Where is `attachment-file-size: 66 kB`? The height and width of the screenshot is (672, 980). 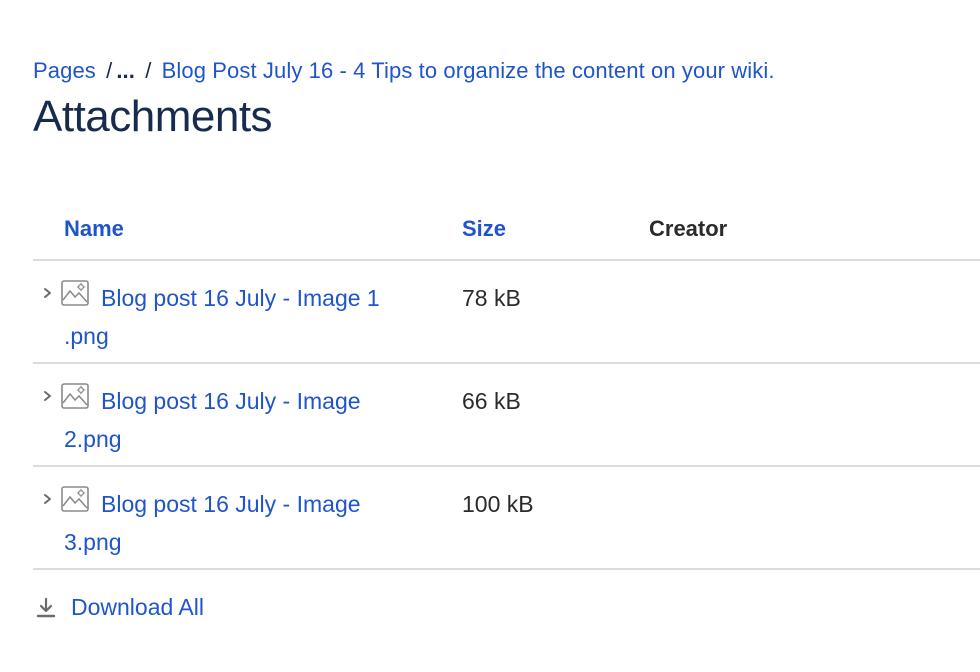
attachment-file-size: 66 kB is located at coordinates (491, 401).